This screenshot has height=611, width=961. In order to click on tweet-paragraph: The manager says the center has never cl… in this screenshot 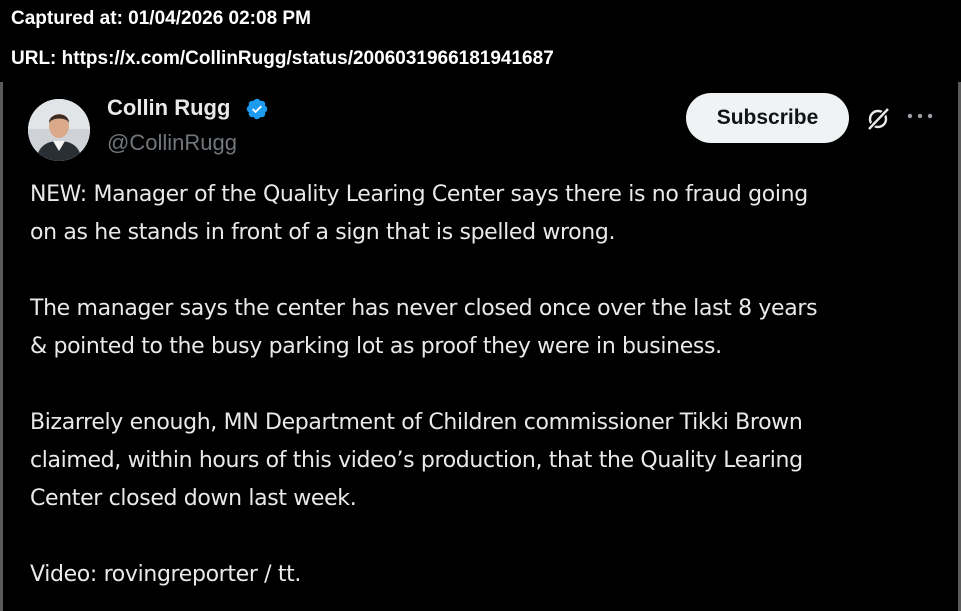, I will do `click(424, 327)`.